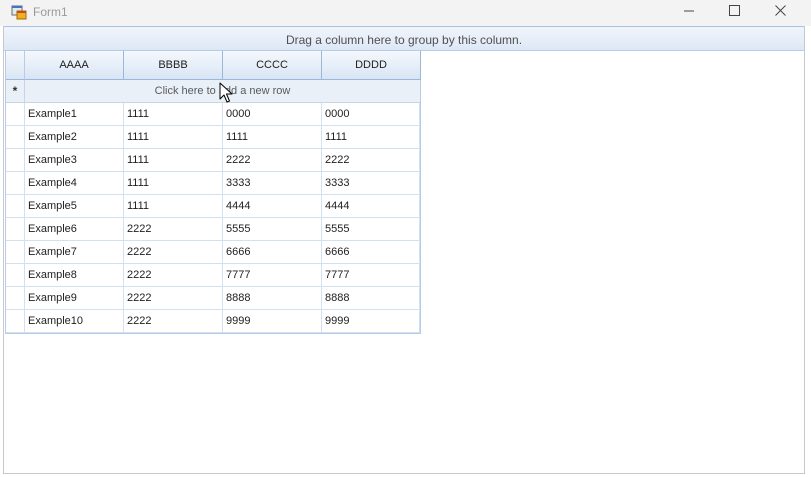 The width and height of the screenshot is (811, 477). I want to click on minimize-icon, so click(689, 12).